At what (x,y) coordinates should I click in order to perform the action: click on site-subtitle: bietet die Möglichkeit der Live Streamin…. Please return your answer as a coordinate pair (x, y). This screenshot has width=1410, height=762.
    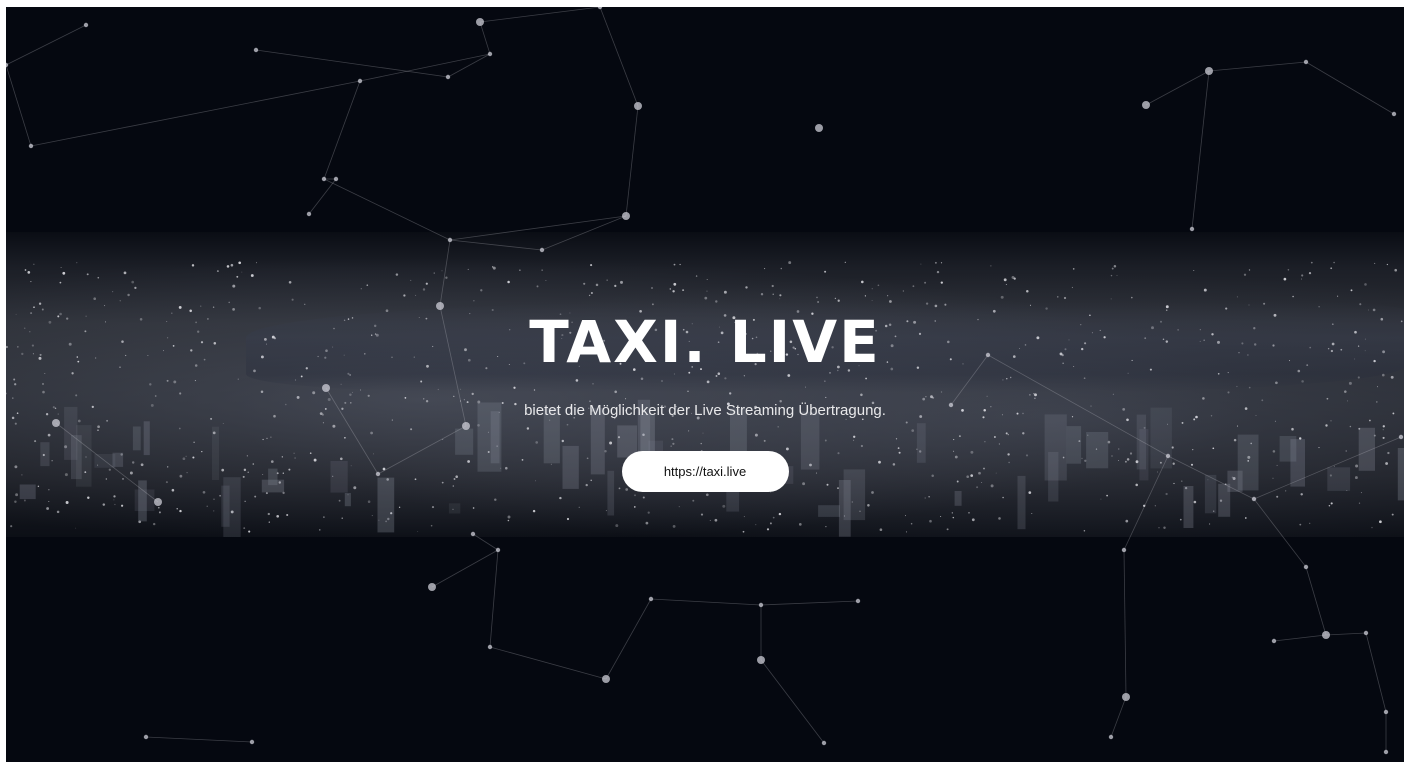
    Looking at the image, I should click on (705, 410).